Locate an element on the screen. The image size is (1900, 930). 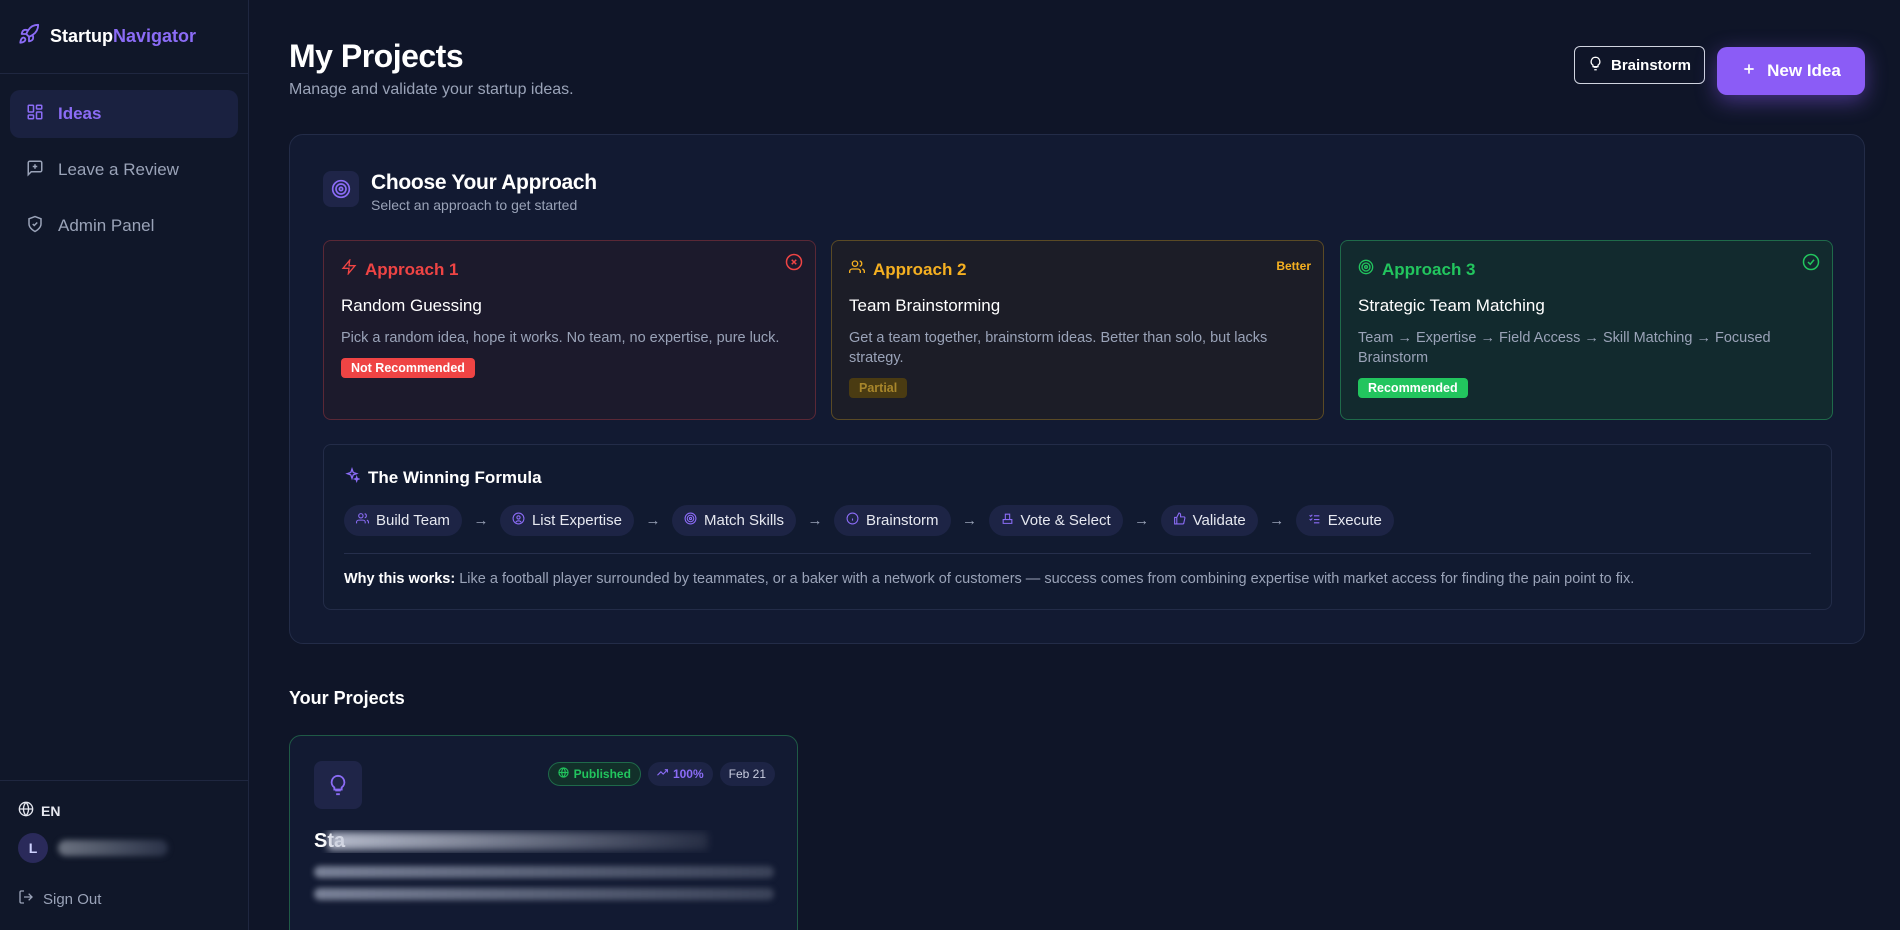
approach-title: Choose Your Approach is located at coordinates (484, 182).